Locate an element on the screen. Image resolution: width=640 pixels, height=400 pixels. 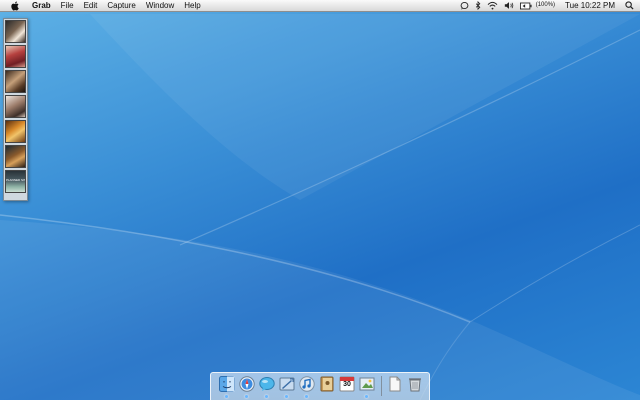
calendar-icon: 30 is located at coordinates (347, 384).